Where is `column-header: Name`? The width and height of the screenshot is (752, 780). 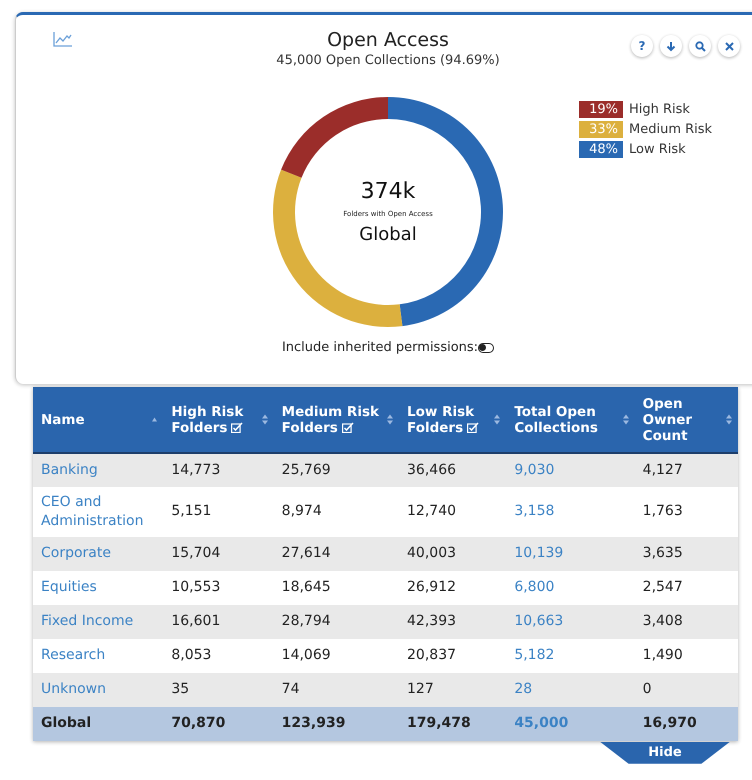
column-header: Name is located at coordinates (98, 420).